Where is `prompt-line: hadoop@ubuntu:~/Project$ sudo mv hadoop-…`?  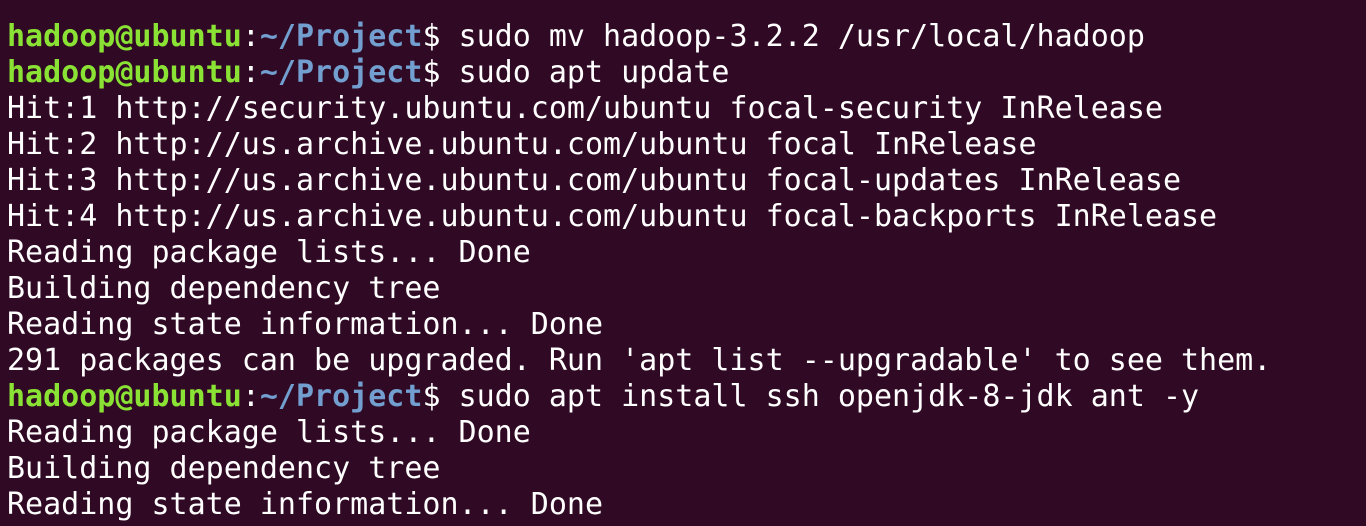 prompt-line: hadoop@ubuntu:~/Project$ sudo mv hadoop-… is located at coordinates (686, 37).